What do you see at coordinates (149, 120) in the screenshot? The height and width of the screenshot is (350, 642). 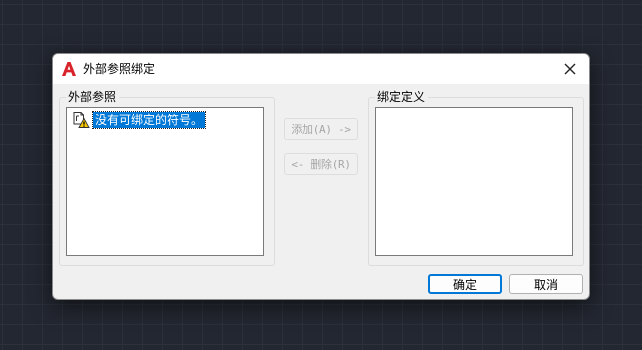 I see `tree-item-label: 没有可绑定的符号。` at bounding box center [149, 120].